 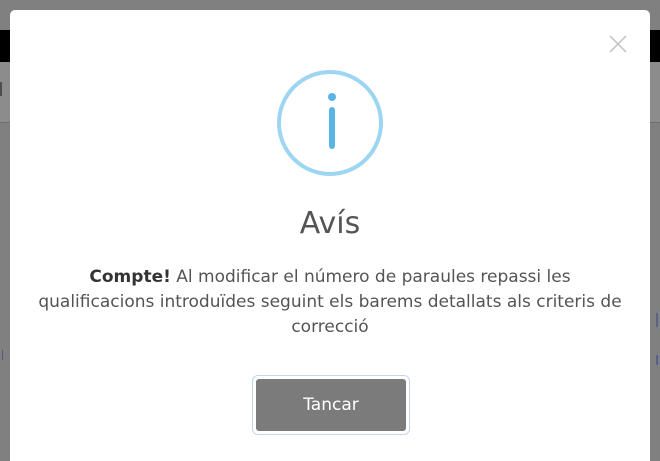 I want to click on close-button, so click(x=618, y=44).